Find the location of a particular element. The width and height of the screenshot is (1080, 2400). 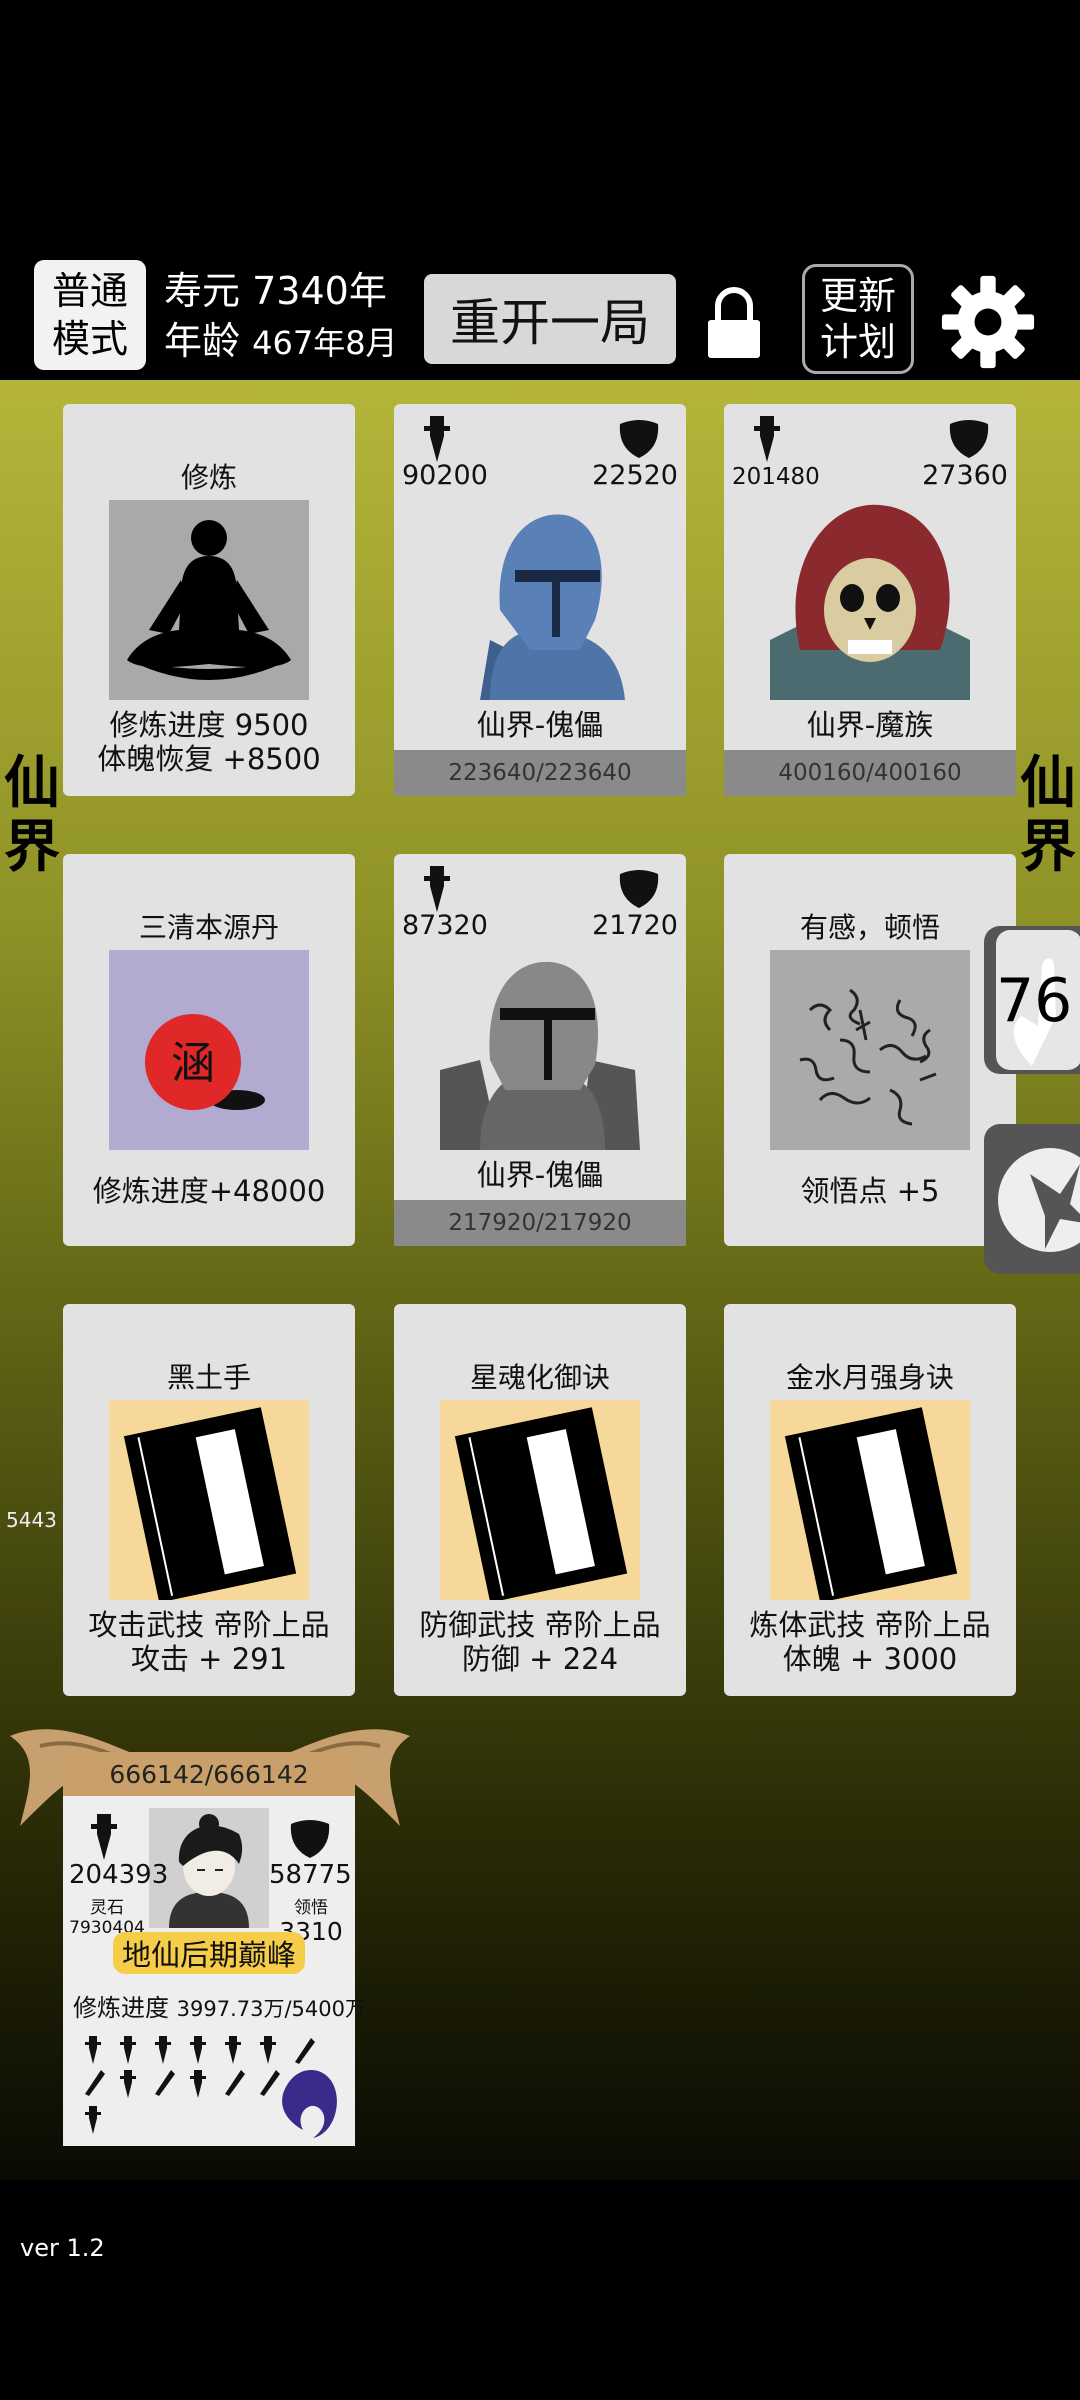

enemy-hp-bar: 223640/223640 is located at coordinates (540, 773).